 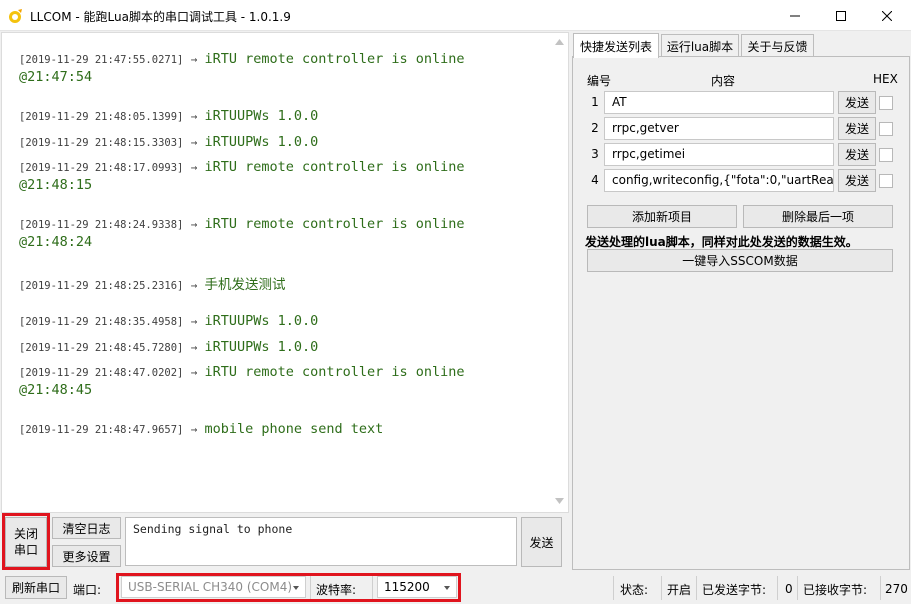 What do you see at coordinates (789, 589) in the screenshot?
I see `sent-bytes-value: 0` at bounding box center [789, 589].